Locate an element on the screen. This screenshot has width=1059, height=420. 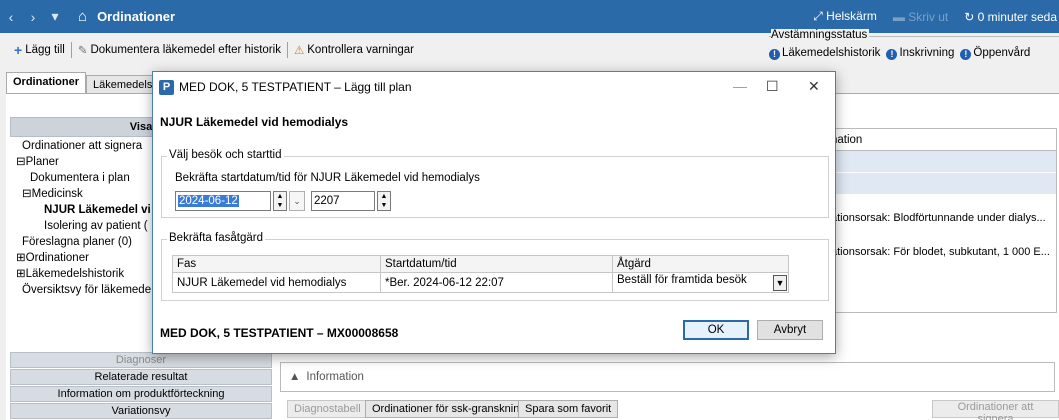
tree-label: NJUR Läkemedel vi is located at coordinates (97, 210).